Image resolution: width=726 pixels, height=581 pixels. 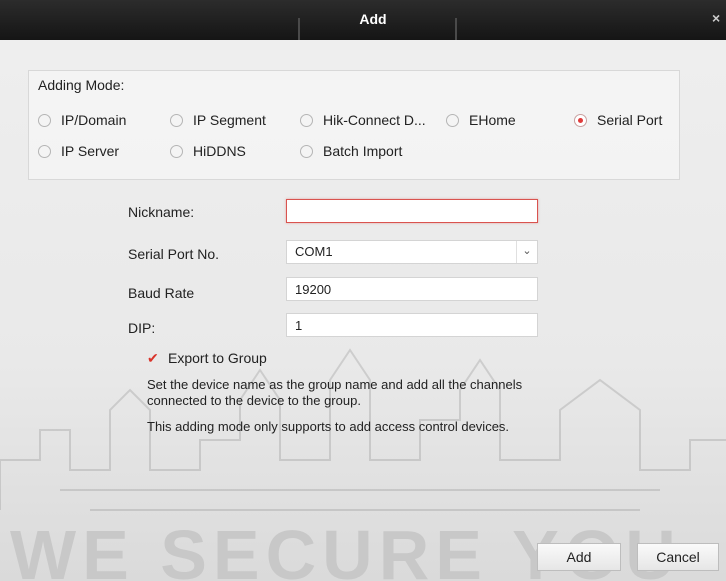 I want to click on serial-port-label: Serial Port No., so click(x=174, y=254).